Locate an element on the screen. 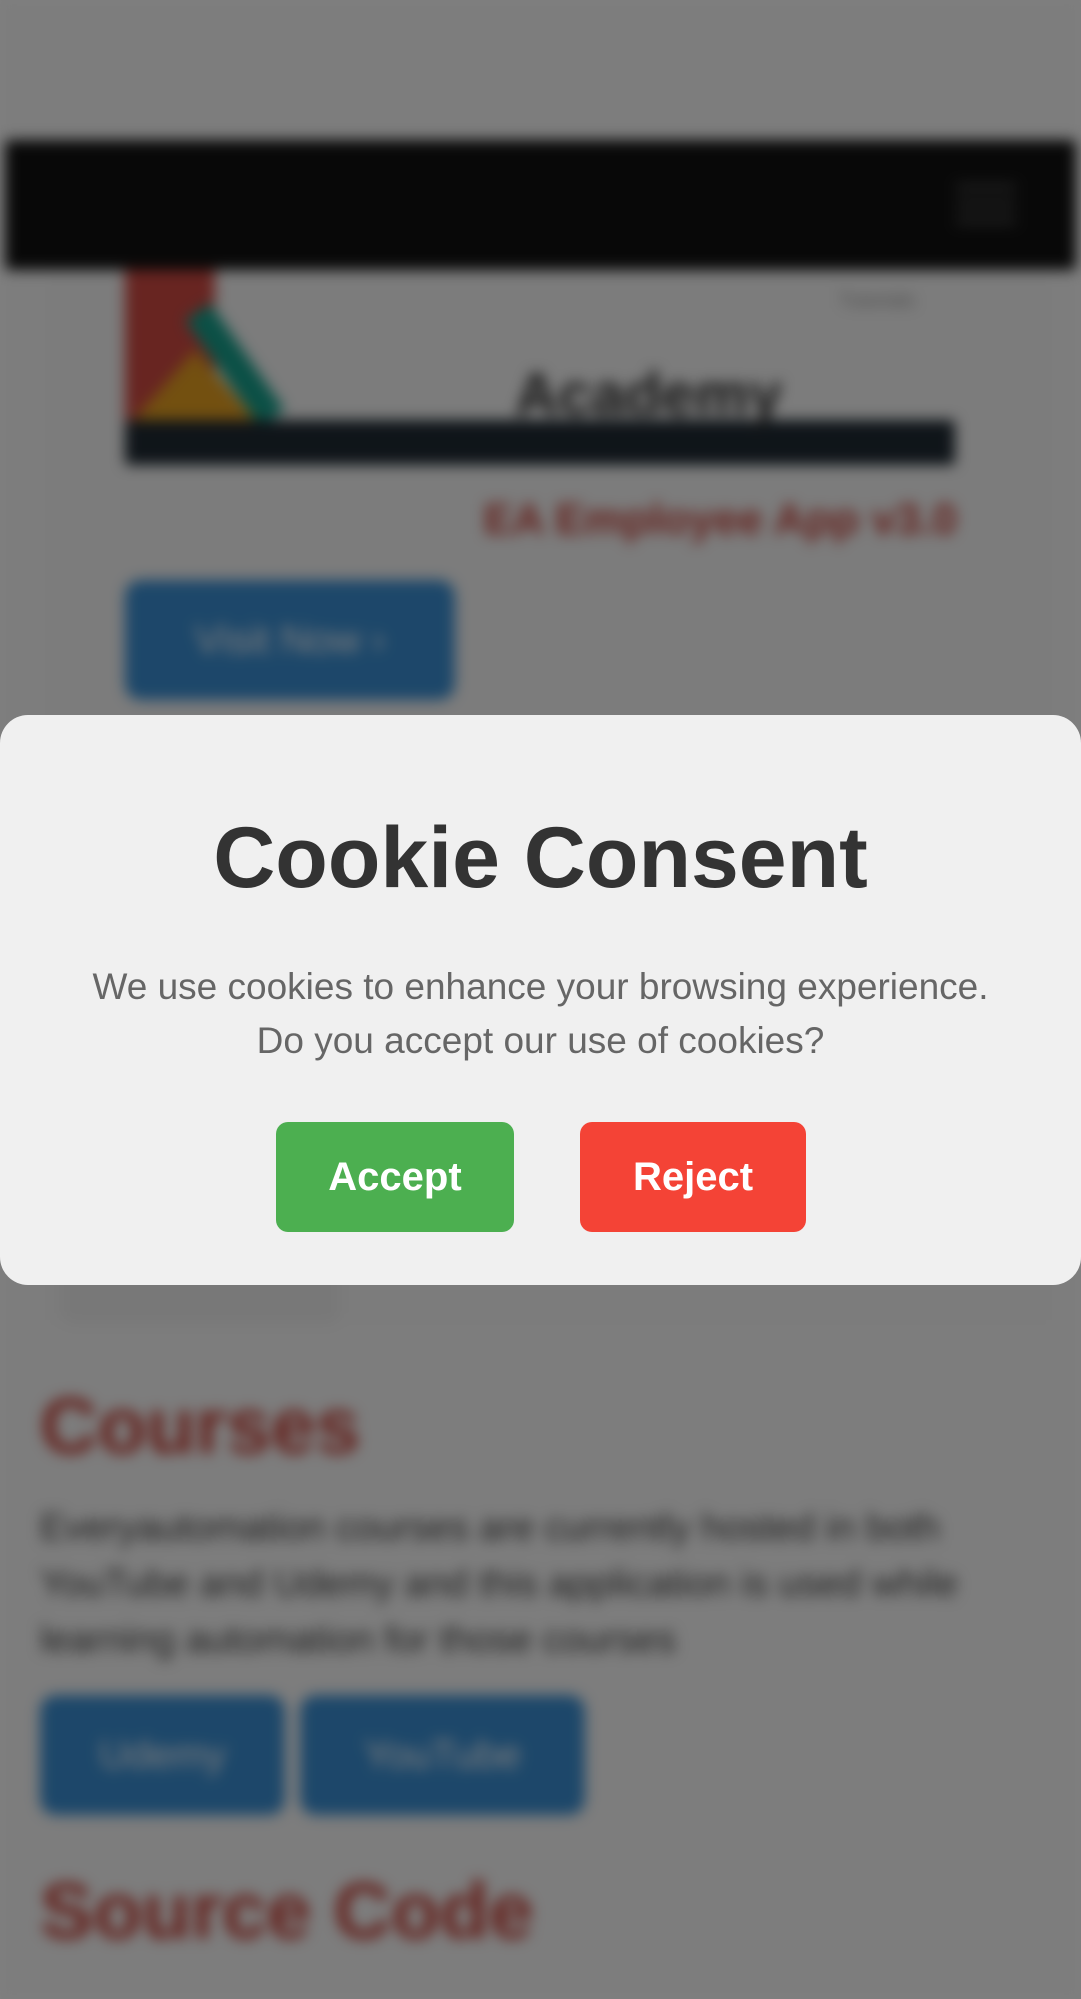 This screenshot has width=1081, height=1999. reject-button: Reject is located at coordinates (693, 1177).